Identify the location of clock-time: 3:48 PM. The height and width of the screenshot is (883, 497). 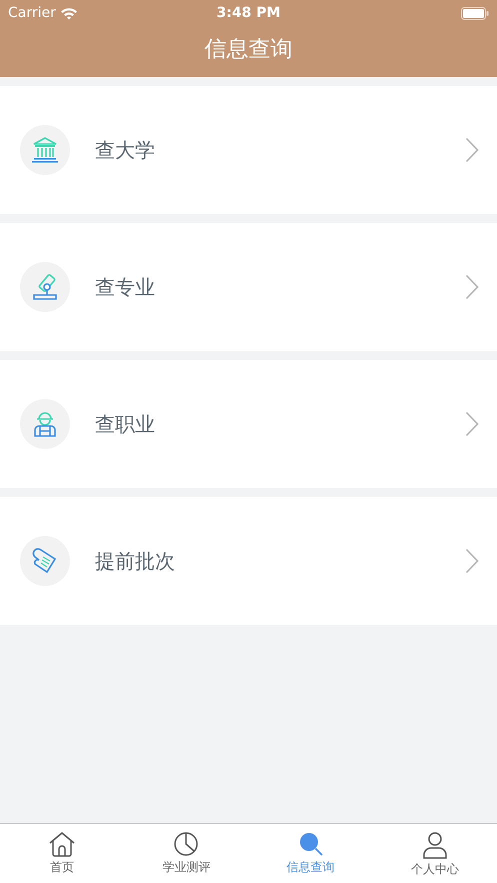
(248, 13).